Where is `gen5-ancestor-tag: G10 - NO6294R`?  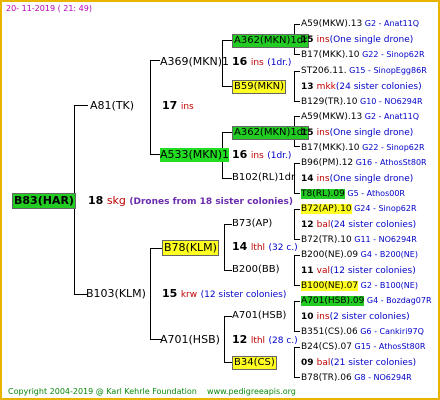 gen5-ancestor-tag: G10 - NO6294R is located at coordinates (390, 101).